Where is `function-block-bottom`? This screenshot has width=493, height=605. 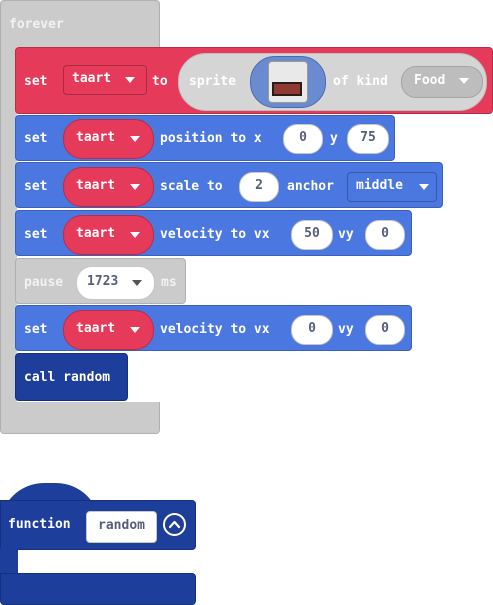 function-block-bottom is located at coordinates (98, 589).